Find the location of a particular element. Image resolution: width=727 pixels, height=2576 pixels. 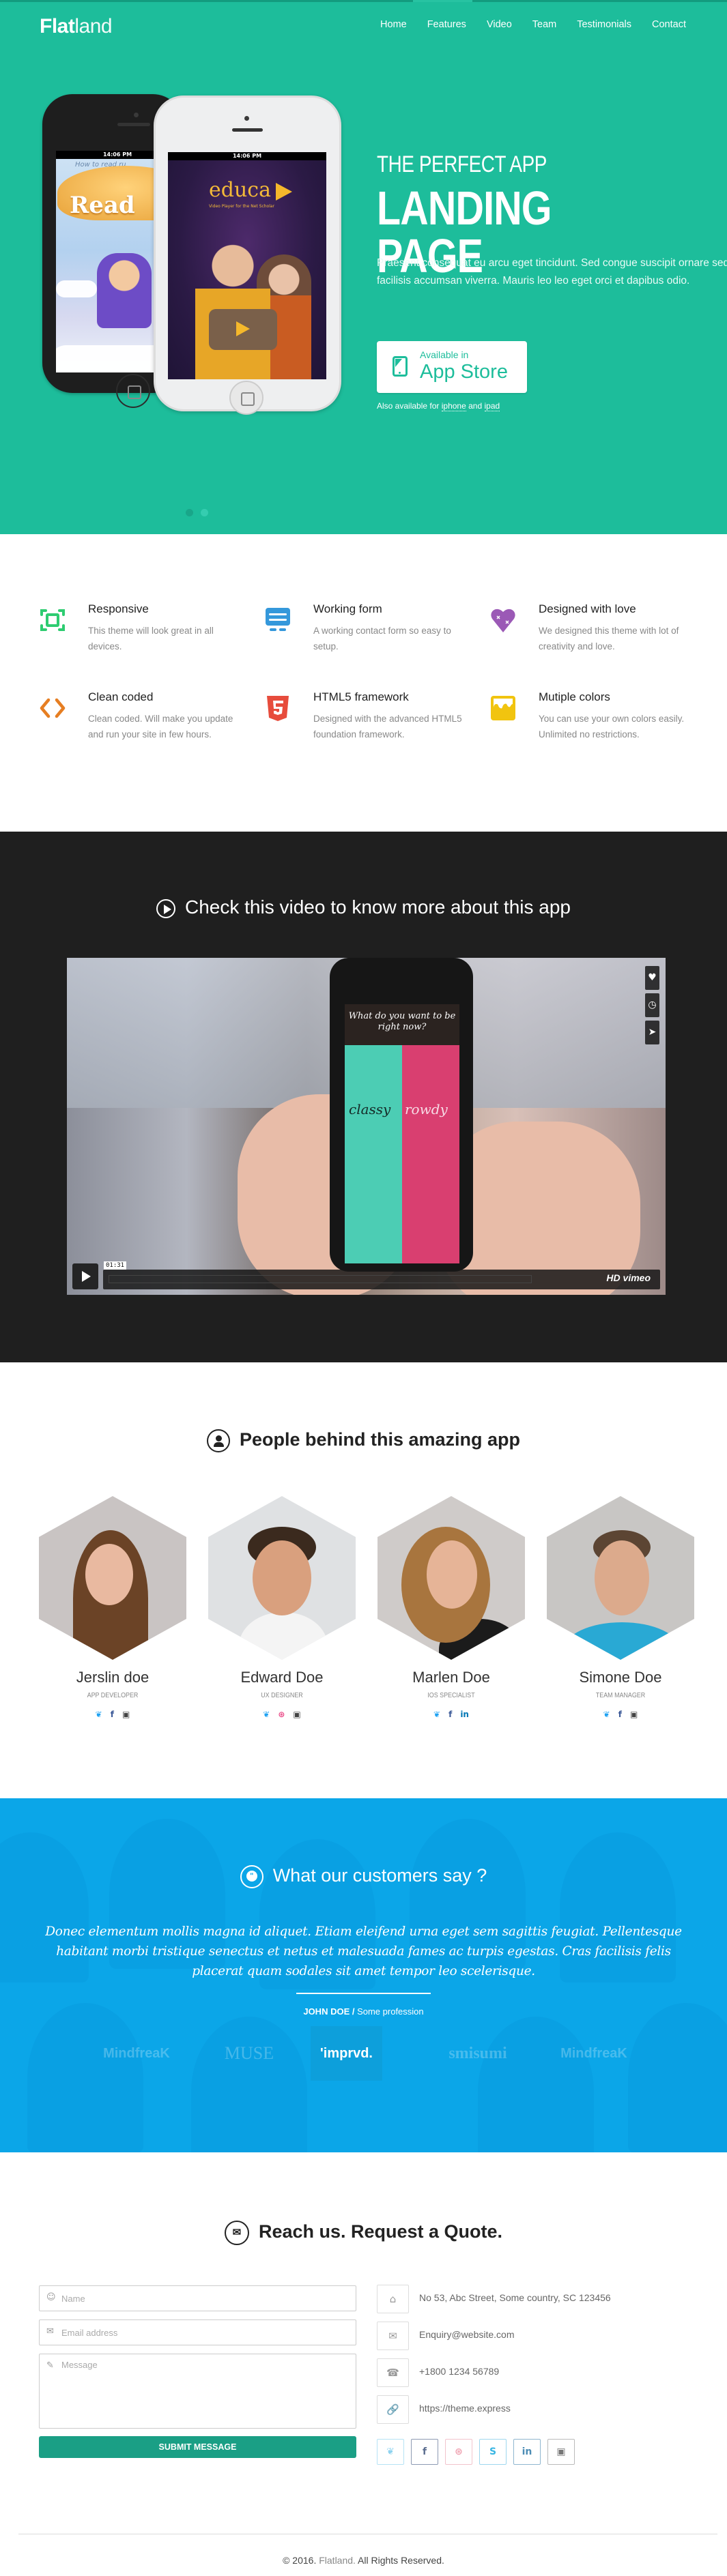

facebook-button: f is located at coordinates (424, 2452).